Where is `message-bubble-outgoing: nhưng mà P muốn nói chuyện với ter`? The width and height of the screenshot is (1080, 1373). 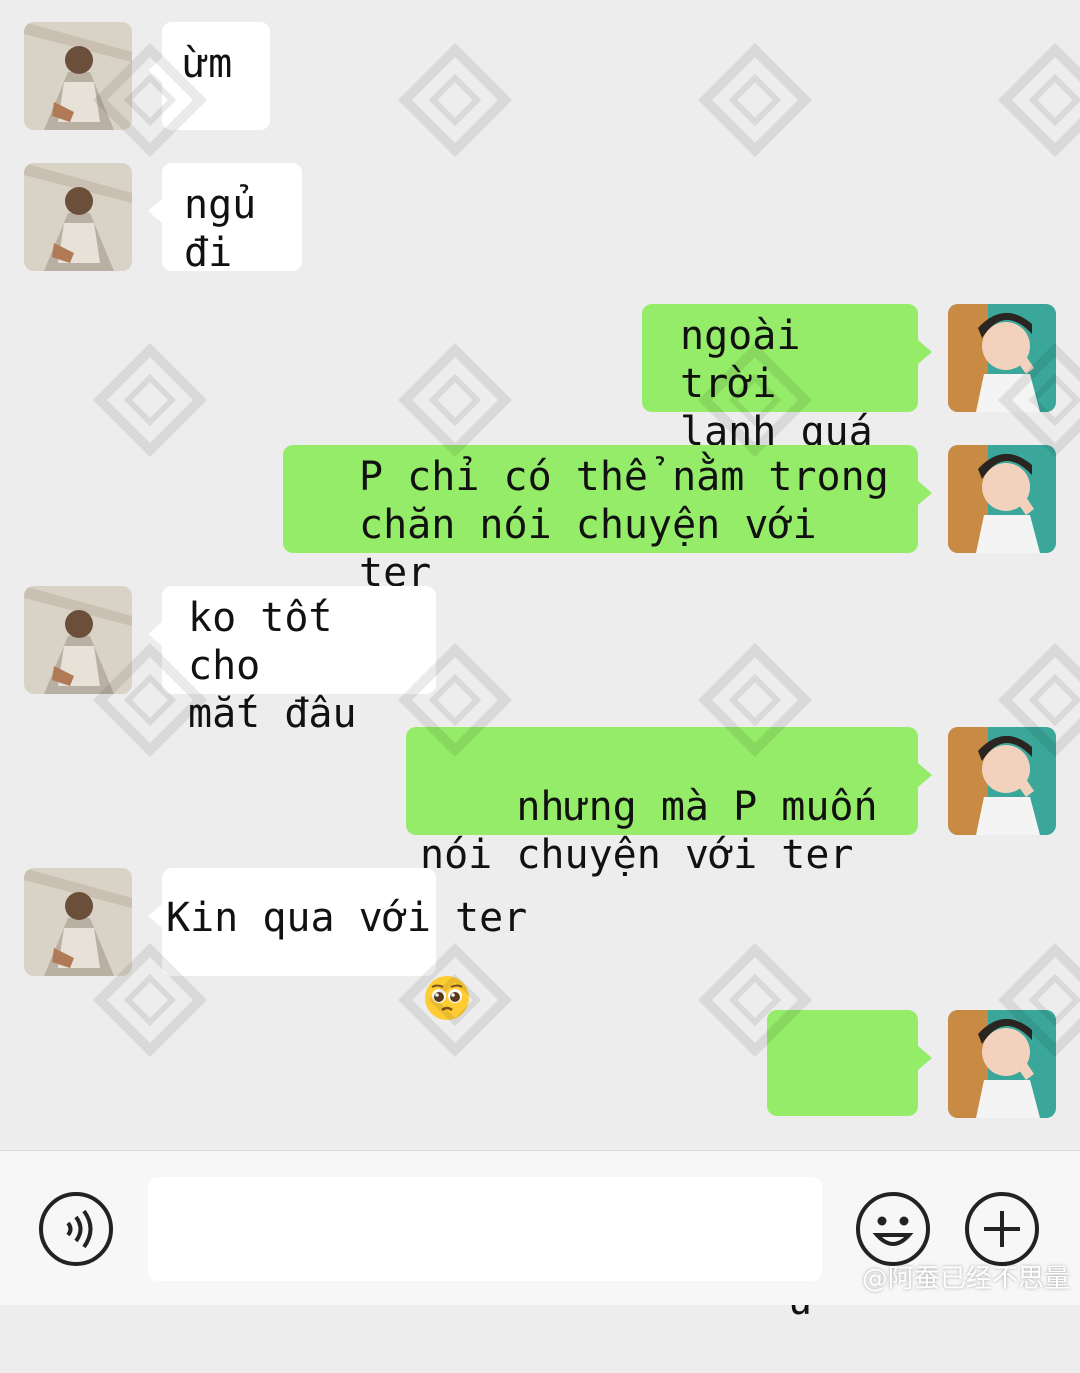
message-bubble-outgoing: nhưng mà P muốn nói chuyện với ter is located at coordinates (669, 873).